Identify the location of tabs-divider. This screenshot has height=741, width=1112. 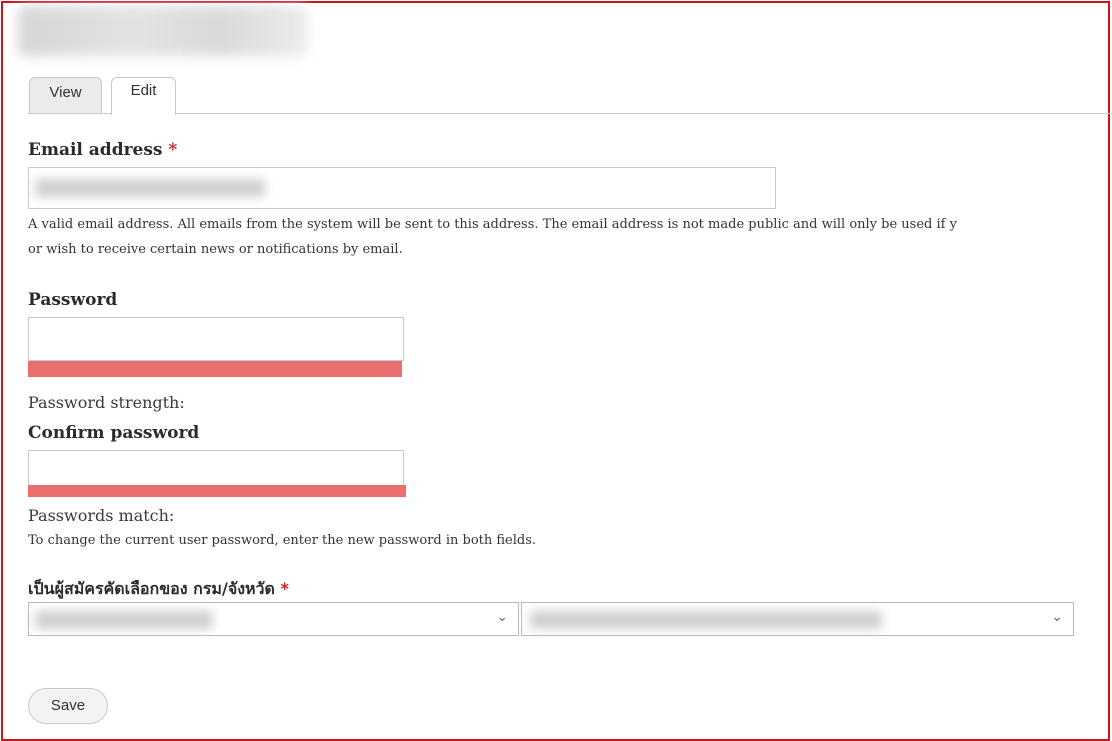
(570, 113).